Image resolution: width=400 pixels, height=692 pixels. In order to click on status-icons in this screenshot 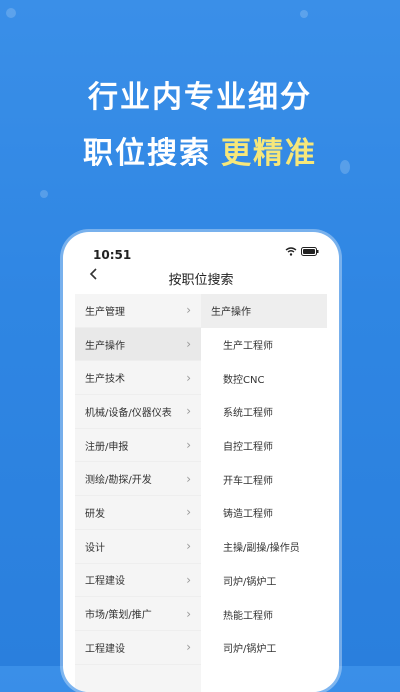, I will do `click(302, 251)`.